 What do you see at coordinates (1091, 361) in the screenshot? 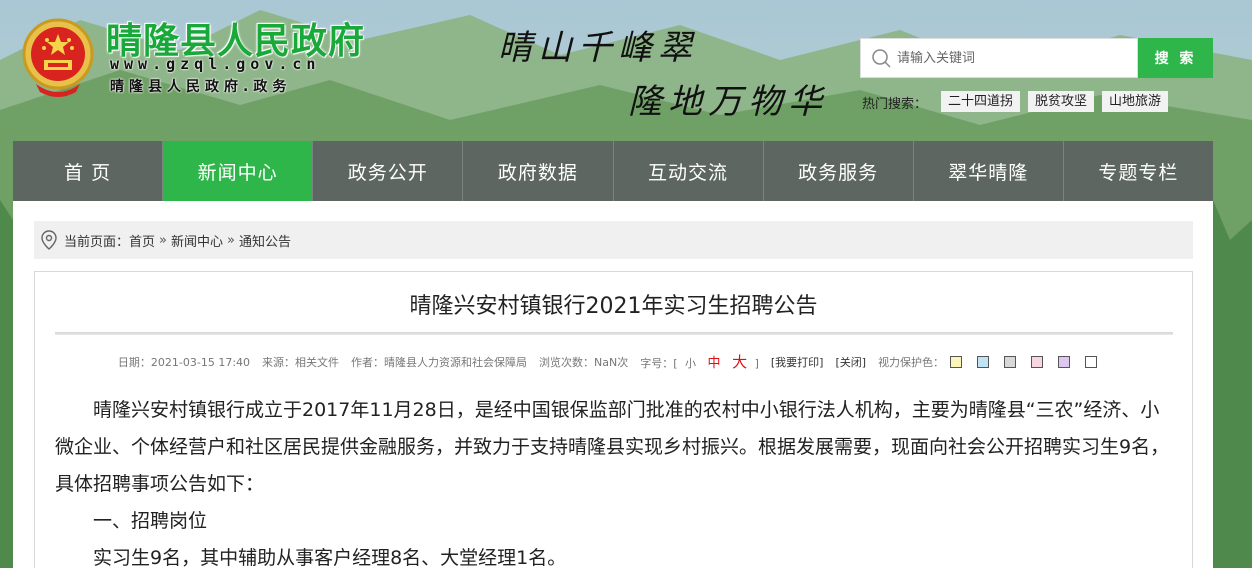
I see `color-swatch-white` at bounding box center [1091, 361].